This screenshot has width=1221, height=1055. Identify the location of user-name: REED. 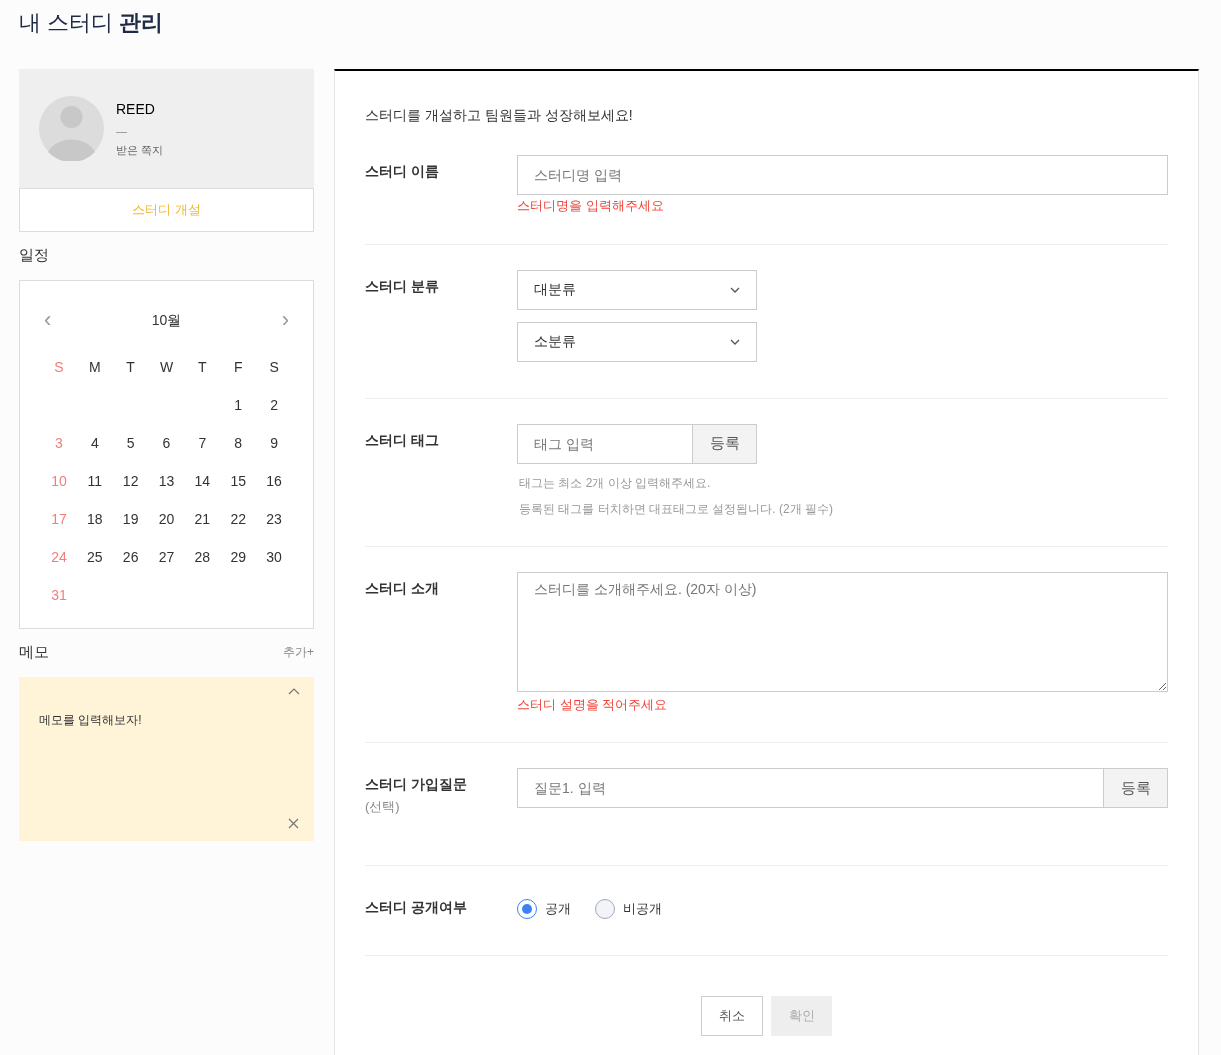
(136, 109).